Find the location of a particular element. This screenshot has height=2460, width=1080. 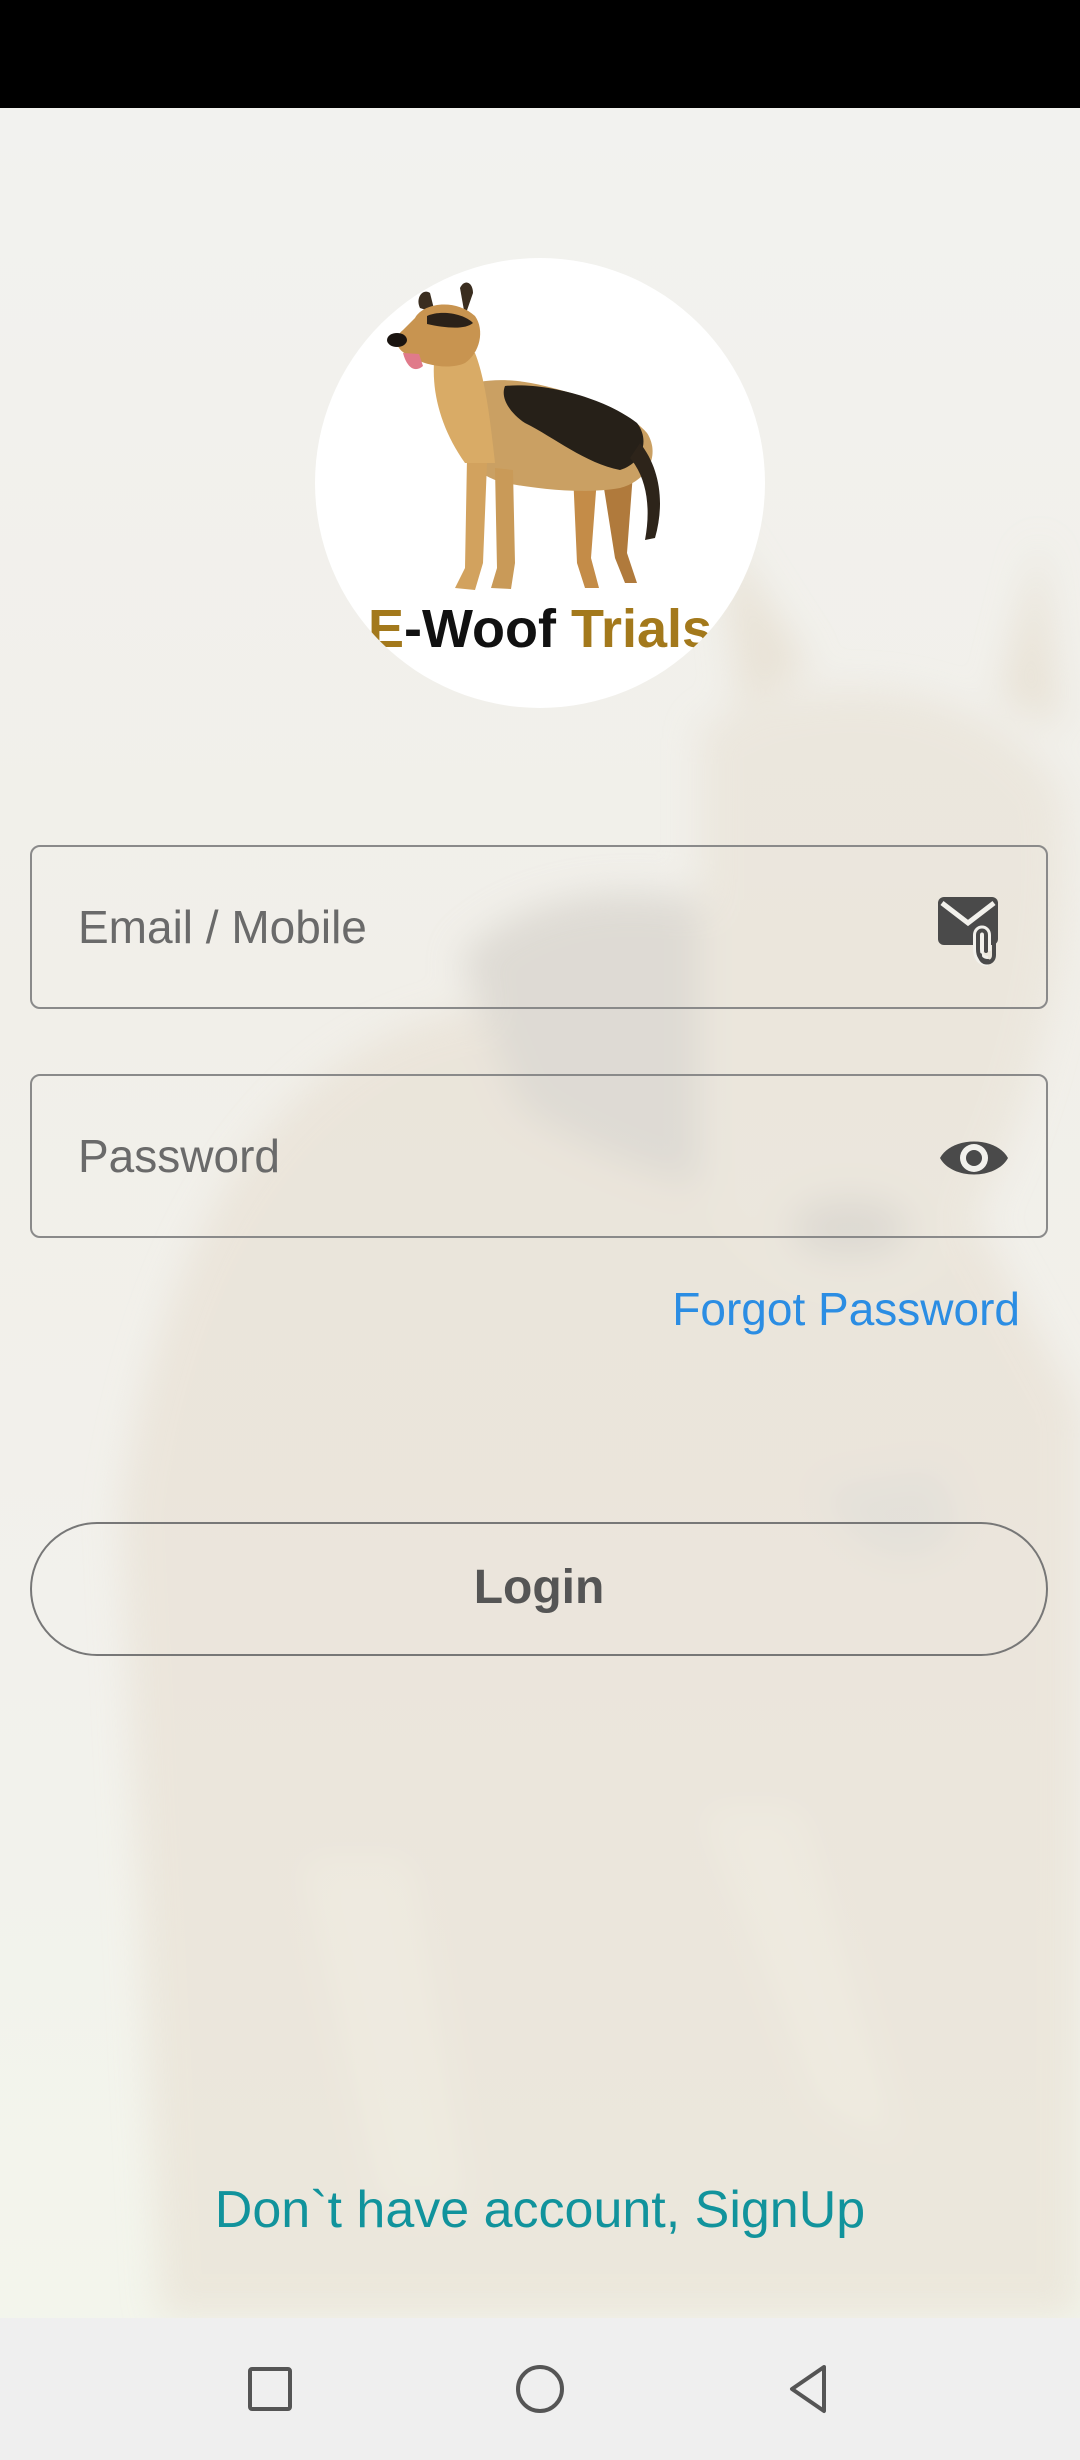

square-icon is located at coordinates (270, 2389).